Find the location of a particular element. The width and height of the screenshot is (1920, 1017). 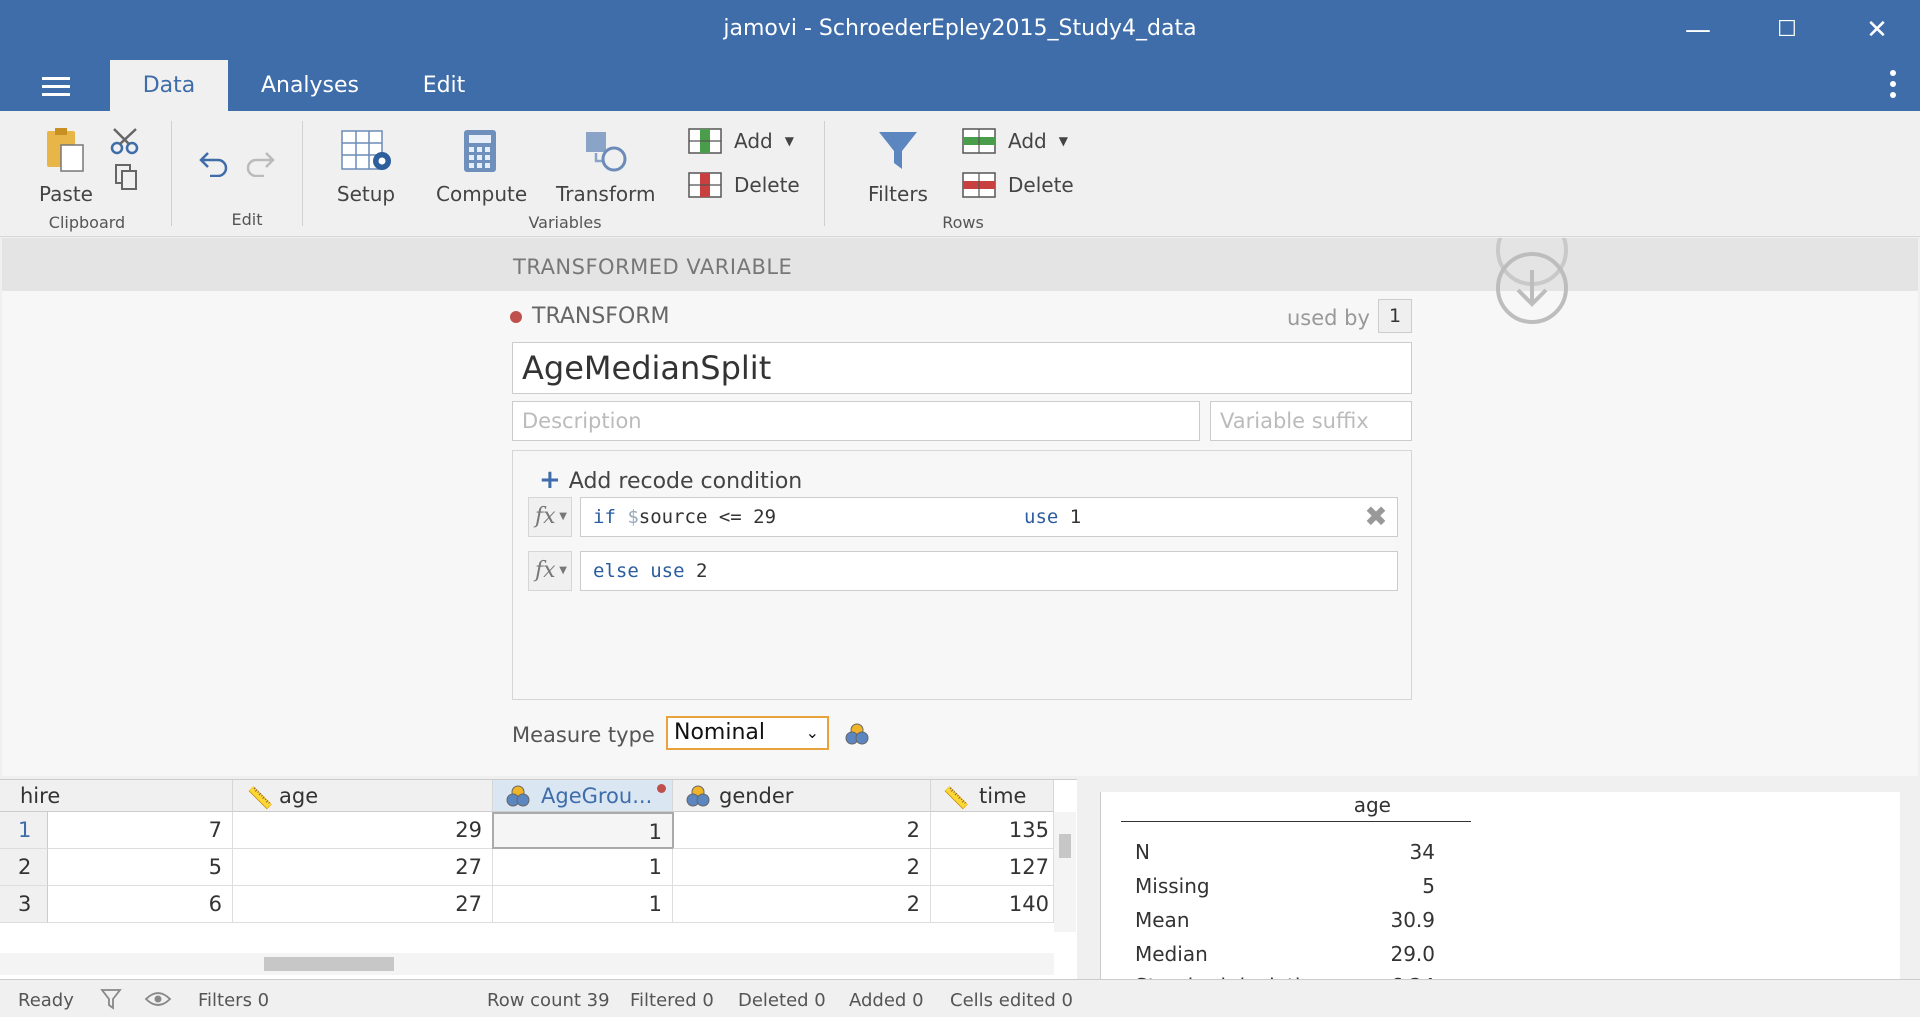

column-header-gender: gender is located at coordinates (802, 796).